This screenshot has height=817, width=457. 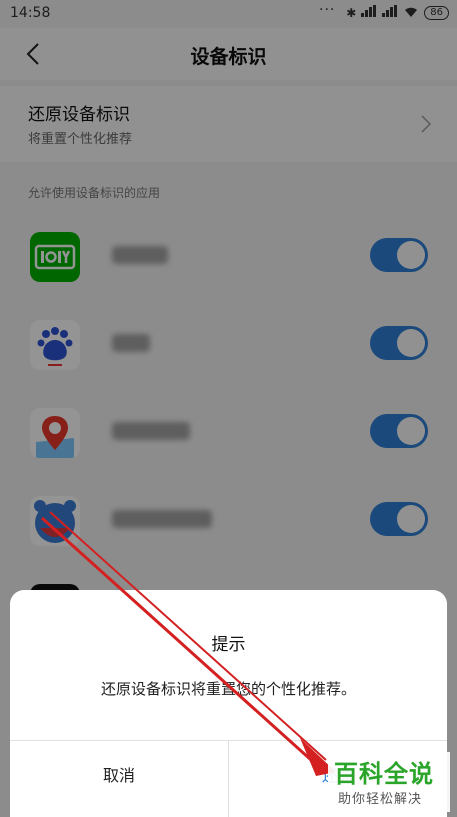 What do you see at coordinates (228, 645) in the screenshot?
I see `dialog-title: 提示` at bounding box center [228, 645].